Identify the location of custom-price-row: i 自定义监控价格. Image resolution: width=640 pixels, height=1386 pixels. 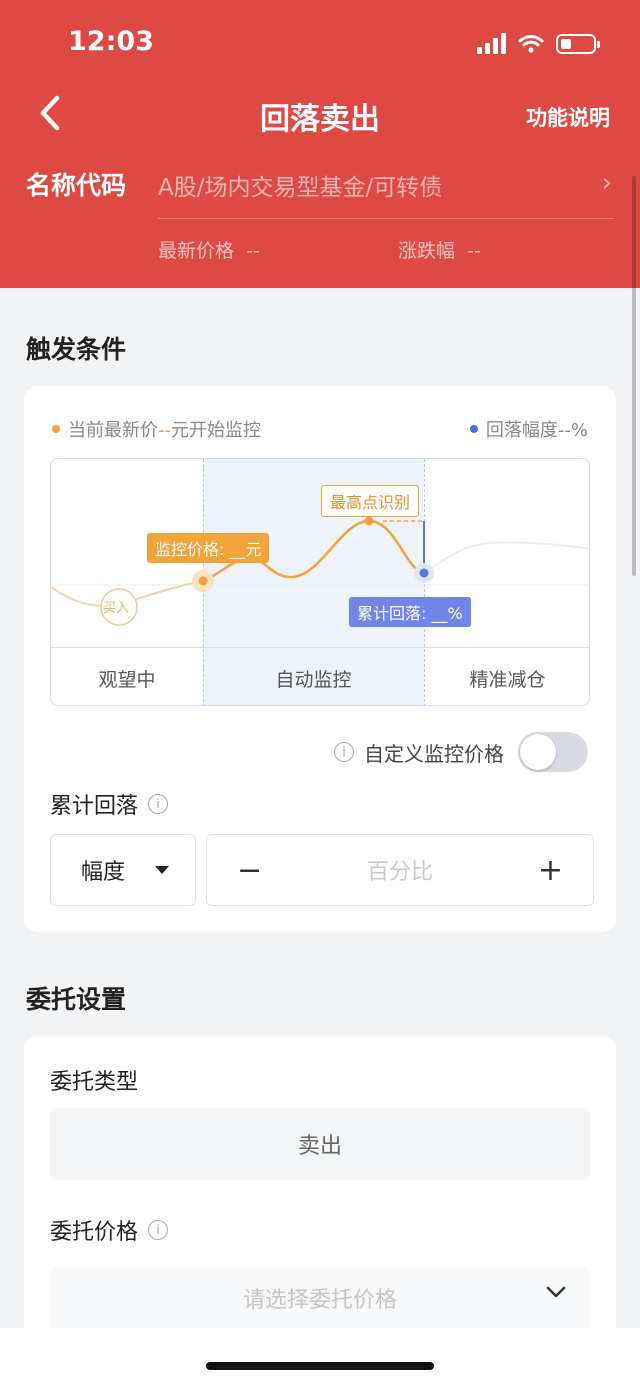
(461, 752).